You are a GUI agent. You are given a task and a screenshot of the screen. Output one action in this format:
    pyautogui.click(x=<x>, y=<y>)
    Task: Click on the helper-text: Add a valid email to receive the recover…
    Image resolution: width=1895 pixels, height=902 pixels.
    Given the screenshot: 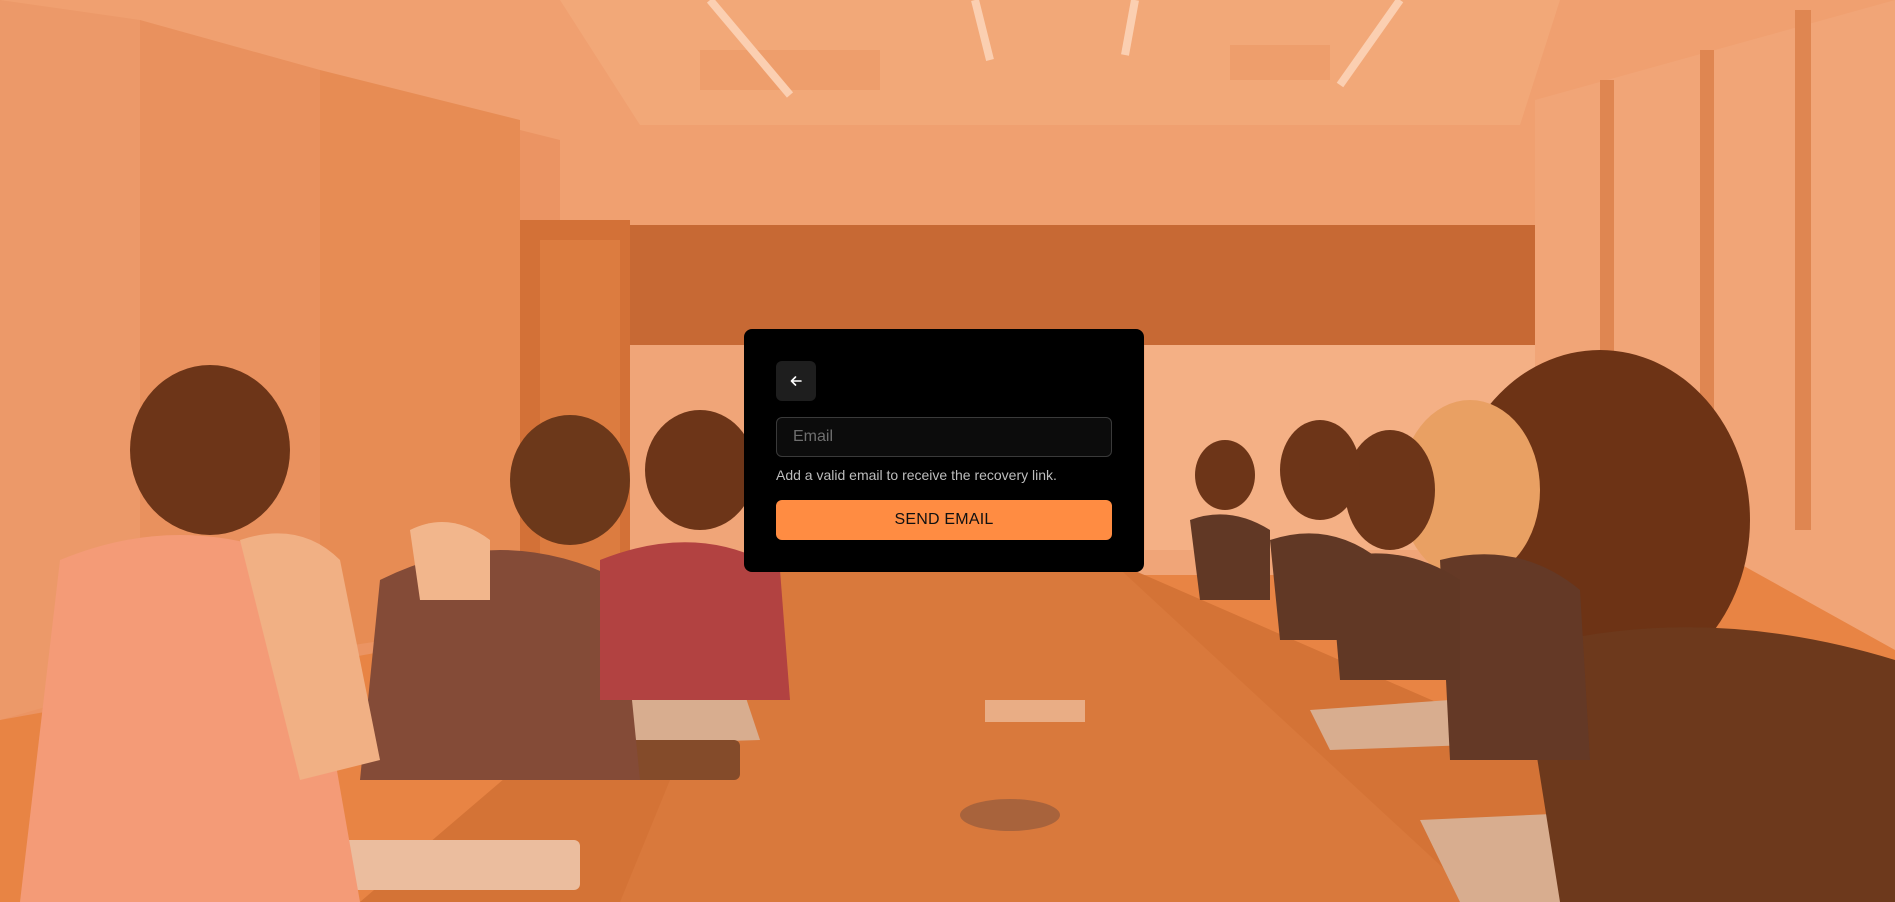 What is the action you would take?
    pyautogui.click(x=916, y=475)
    